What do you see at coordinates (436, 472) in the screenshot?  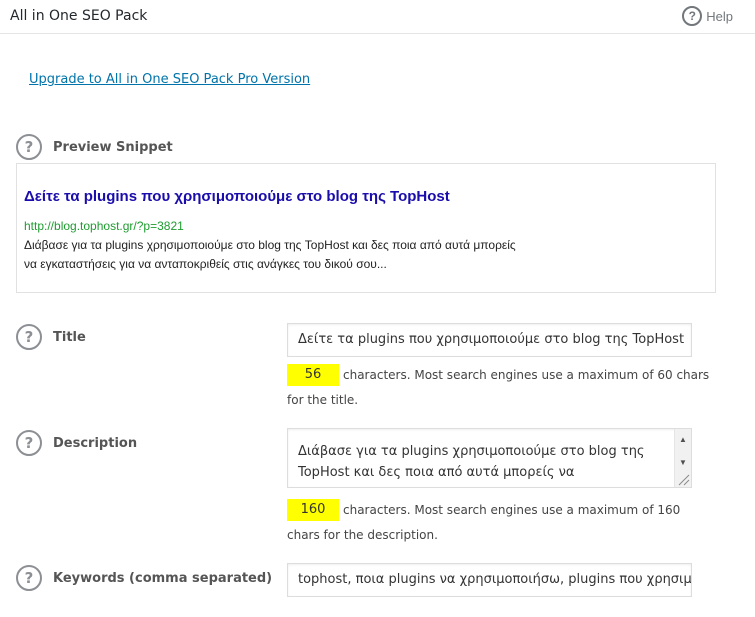 I see `description-line-2: TopHost και δες ποια από αυτά μπορείς να` at bounding box center [436, 472].